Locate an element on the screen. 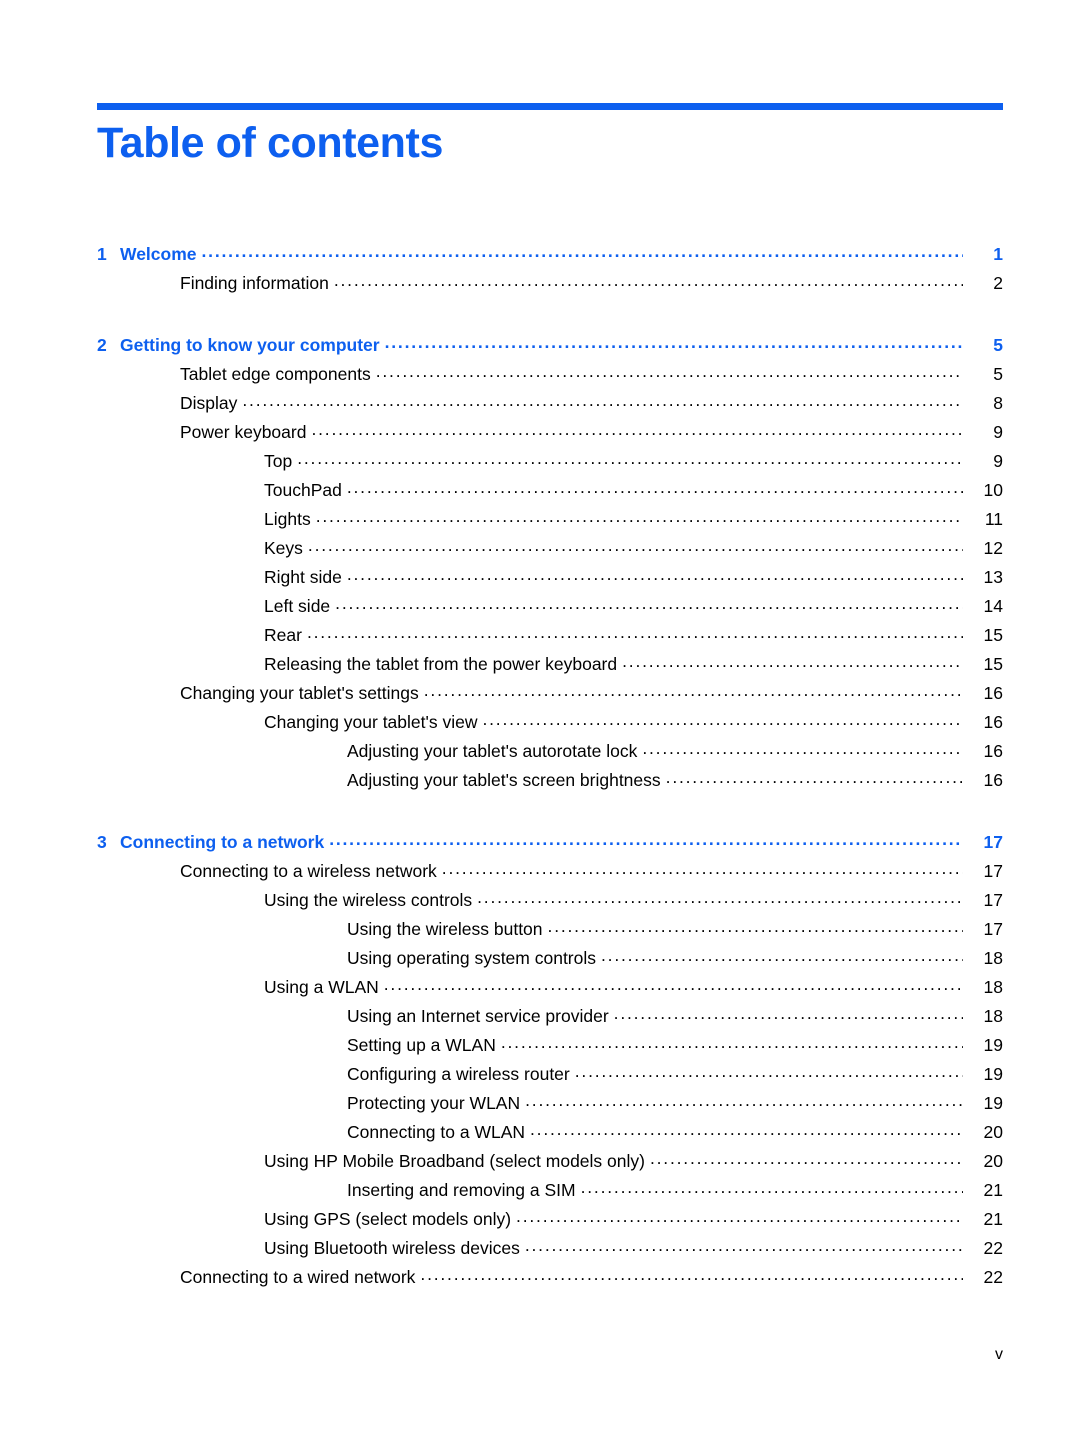 This screenshot has width=1080, height=1437. toc-page-number: 20 is located at coordinates (993, 1132).